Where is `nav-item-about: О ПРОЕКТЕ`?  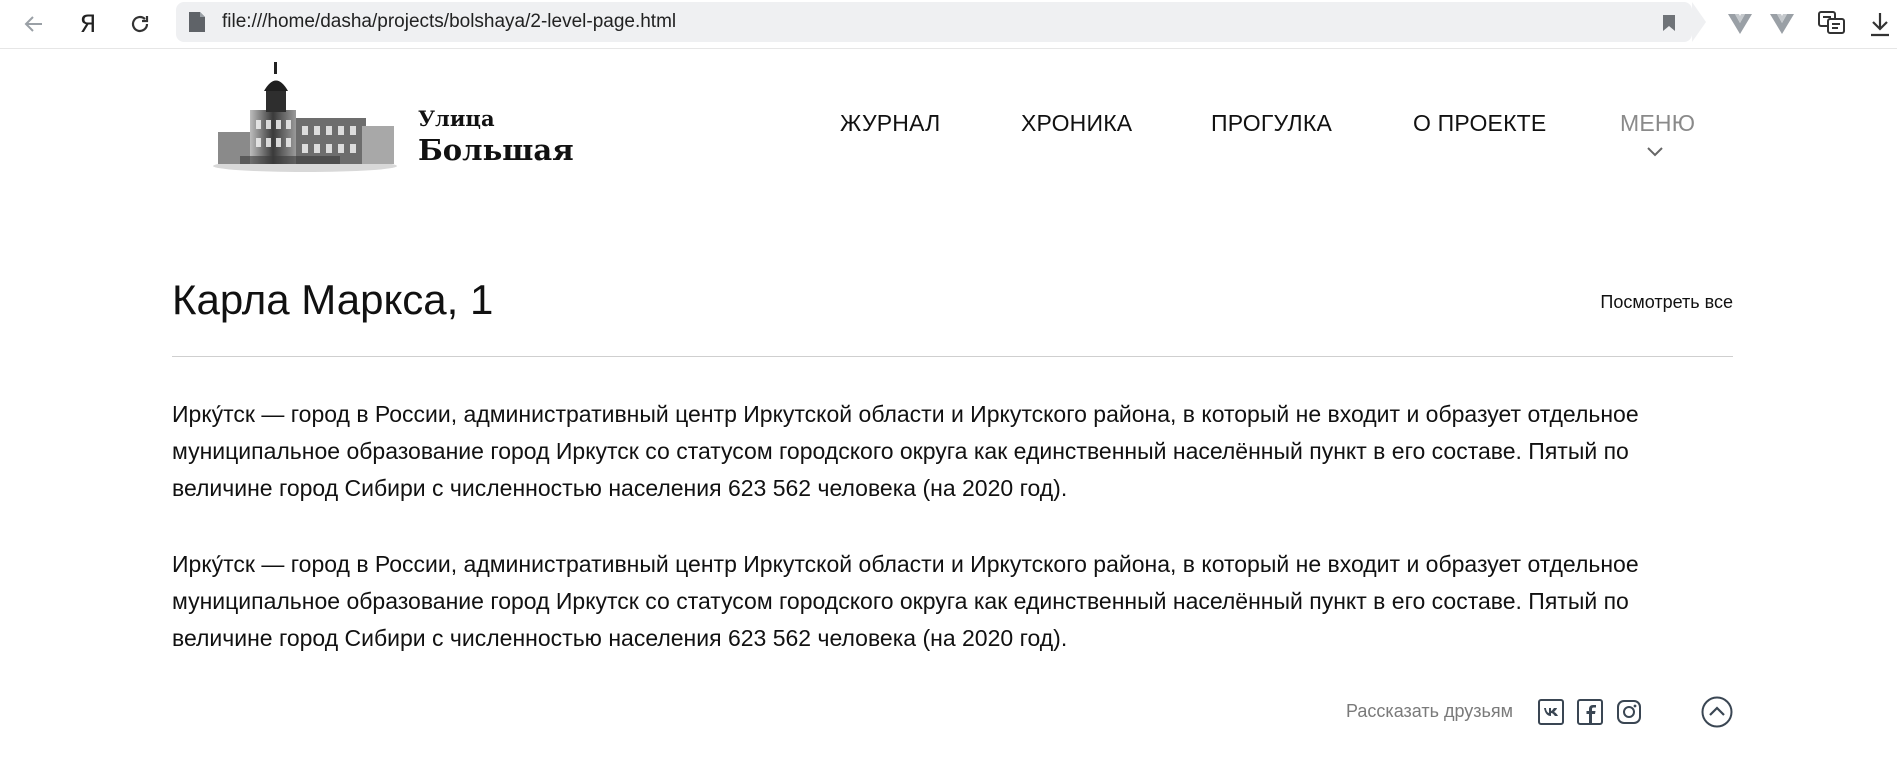
nav-item-about: О ПРОЕКТЕ is located at coordinates (1479, 123).